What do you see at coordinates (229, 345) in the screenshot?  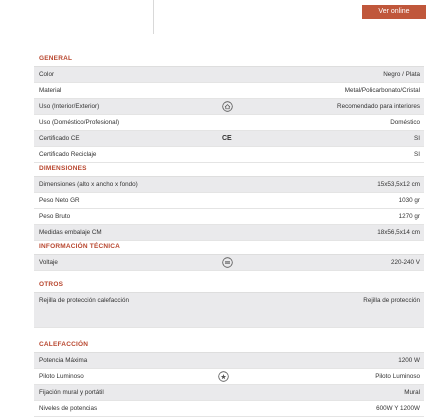 I see `section-title: CALEFACCIÓN` at bounding box center [229, 345].